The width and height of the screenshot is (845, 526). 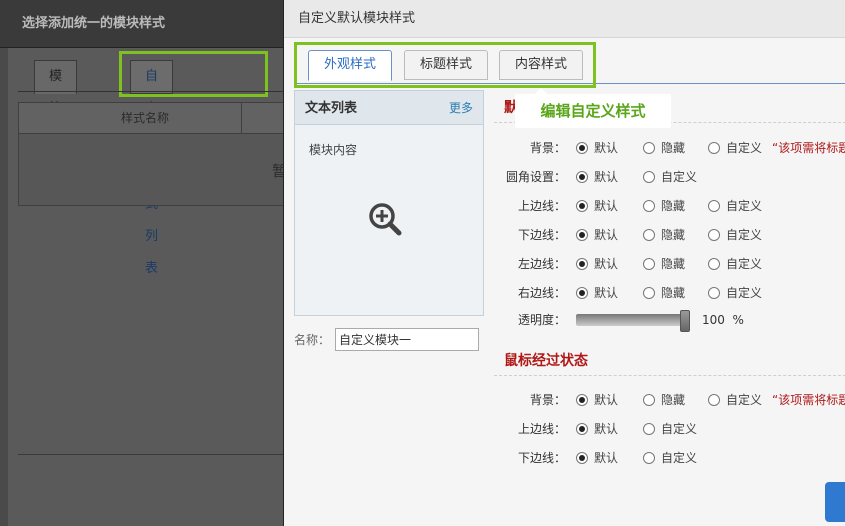 I want to click on row-right-border: 右边线： 默认 隐藏 自定义, so click(x=669, y=293).